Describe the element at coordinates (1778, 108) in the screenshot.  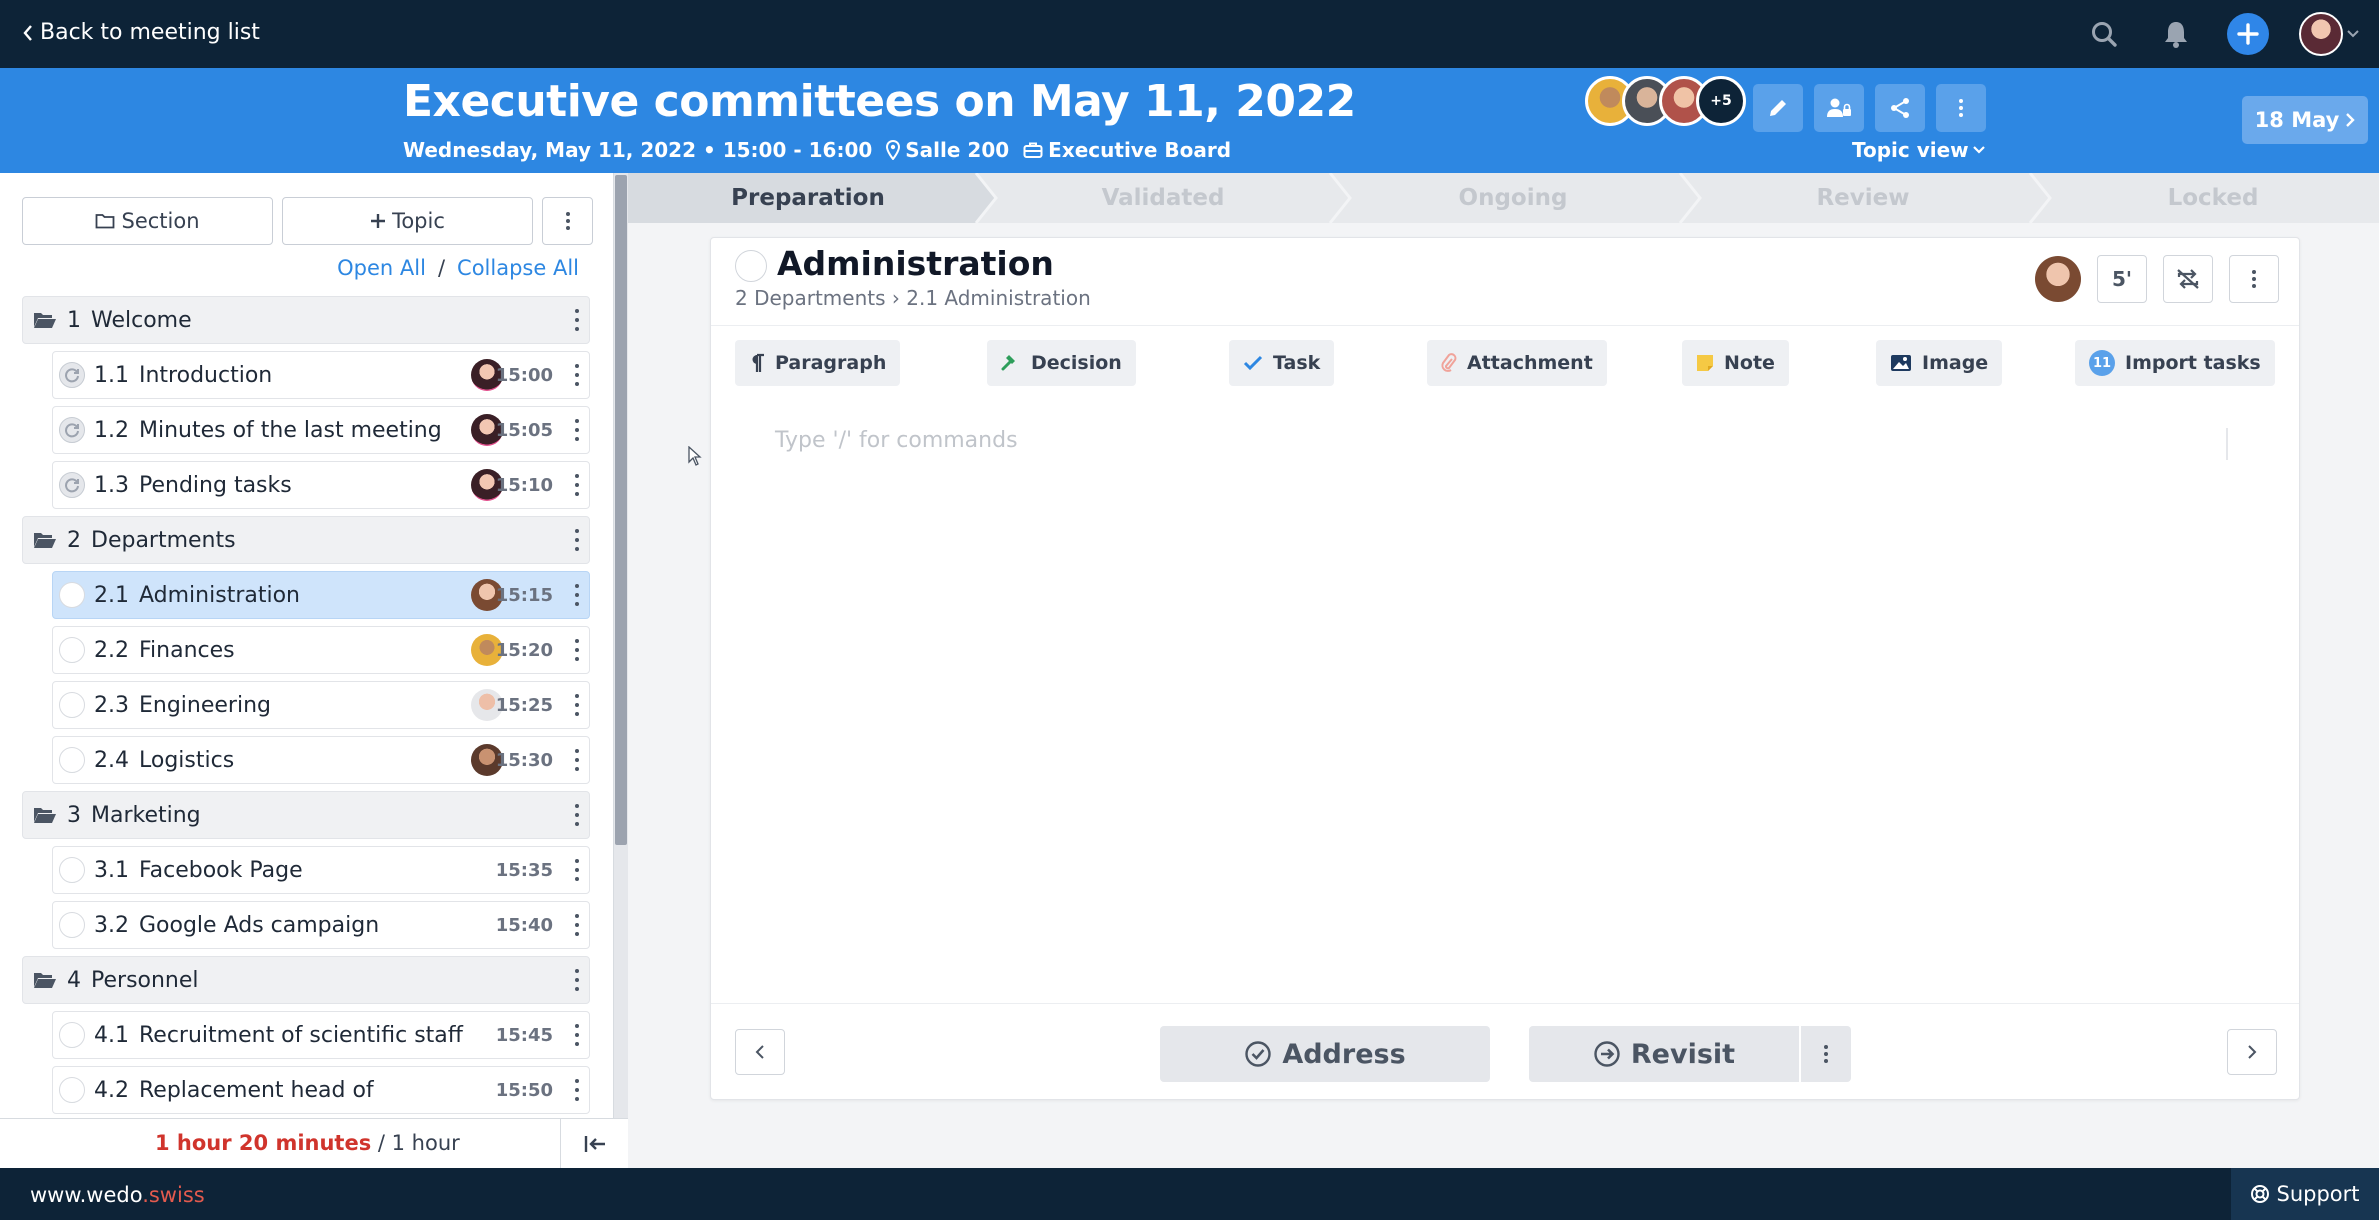
I see `edit-button` at that location.